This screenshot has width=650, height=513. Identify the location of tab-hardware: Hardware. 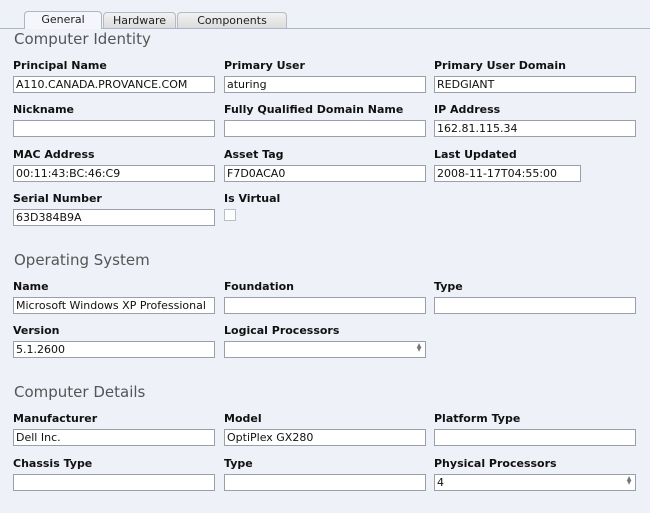
(139, 20).